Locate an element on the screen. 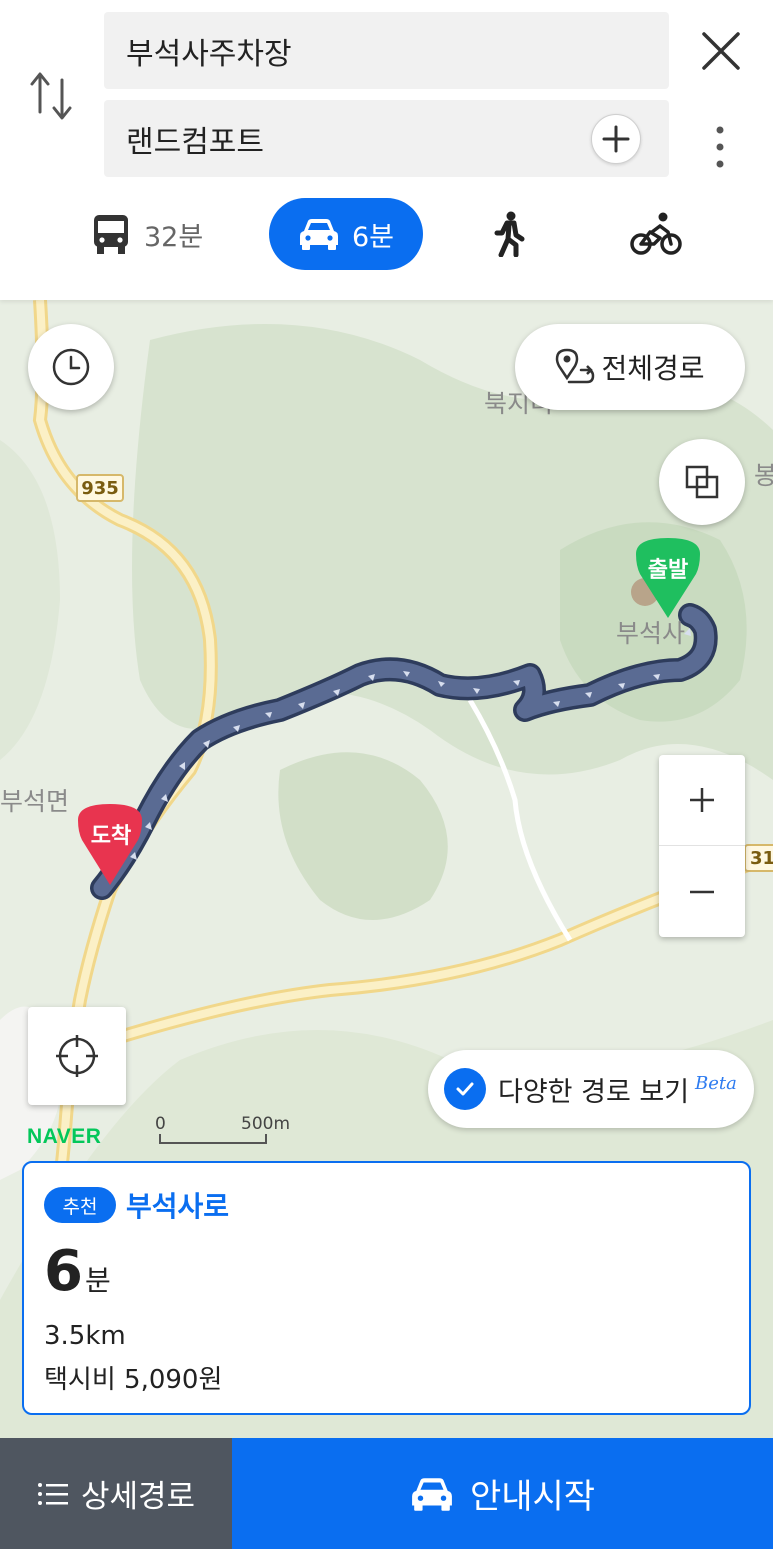  walk-icon is located at coordinates (509, 234).